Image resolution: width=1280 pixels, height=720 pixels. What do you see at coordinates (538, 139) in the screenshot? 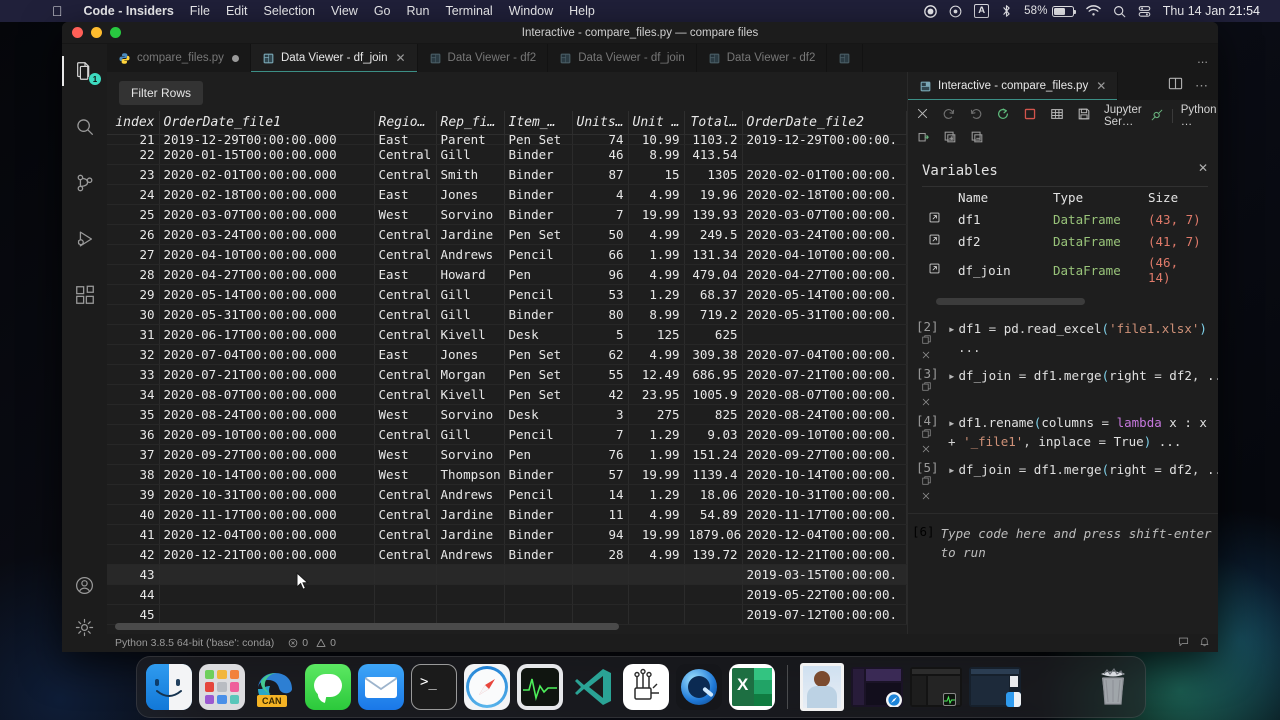
I see `table-cell: Pen Set` at bounding box center [538, 139].